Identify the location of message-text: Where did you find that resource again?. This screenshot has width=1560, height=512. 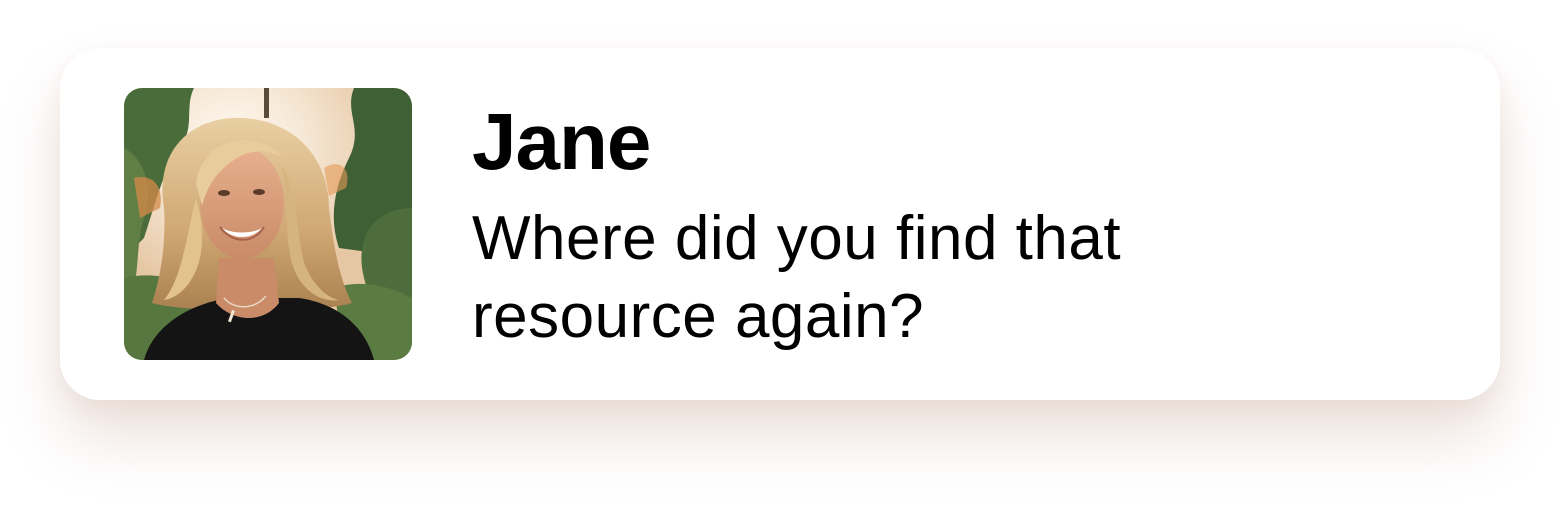
(797, 277).